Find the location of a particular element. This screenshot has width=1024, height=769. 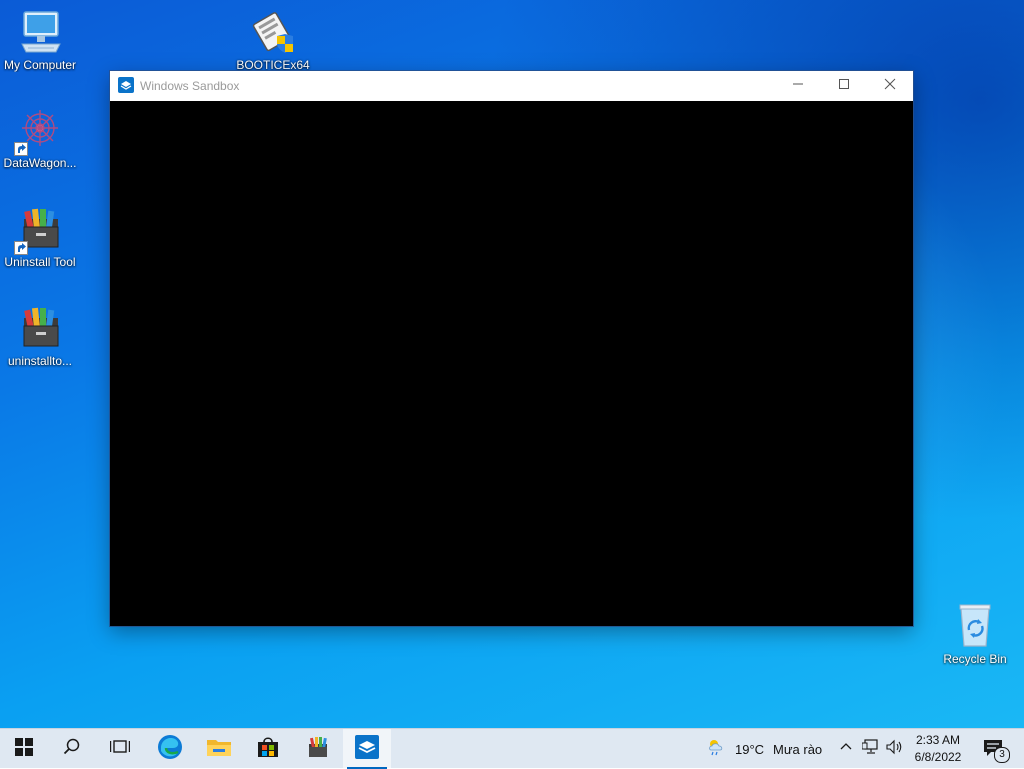

volume-button is located at coordinates (895, 749).